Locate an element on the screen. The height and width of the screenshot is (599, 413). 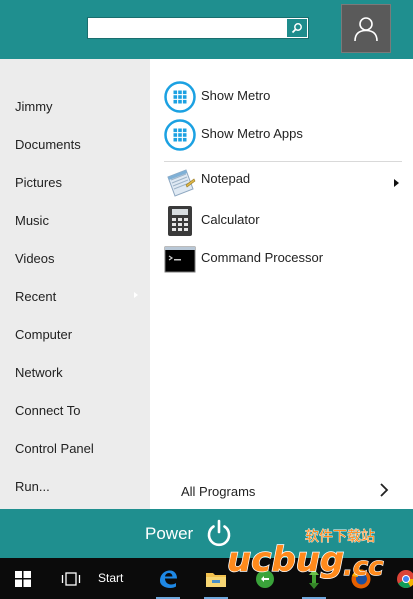
green-app-icon is located at coordinates (265, 578).